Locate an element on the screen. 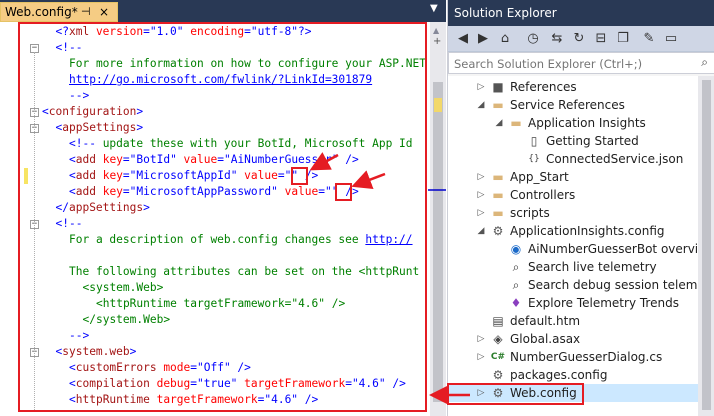  change-marker is located at coordinates (438, 105).